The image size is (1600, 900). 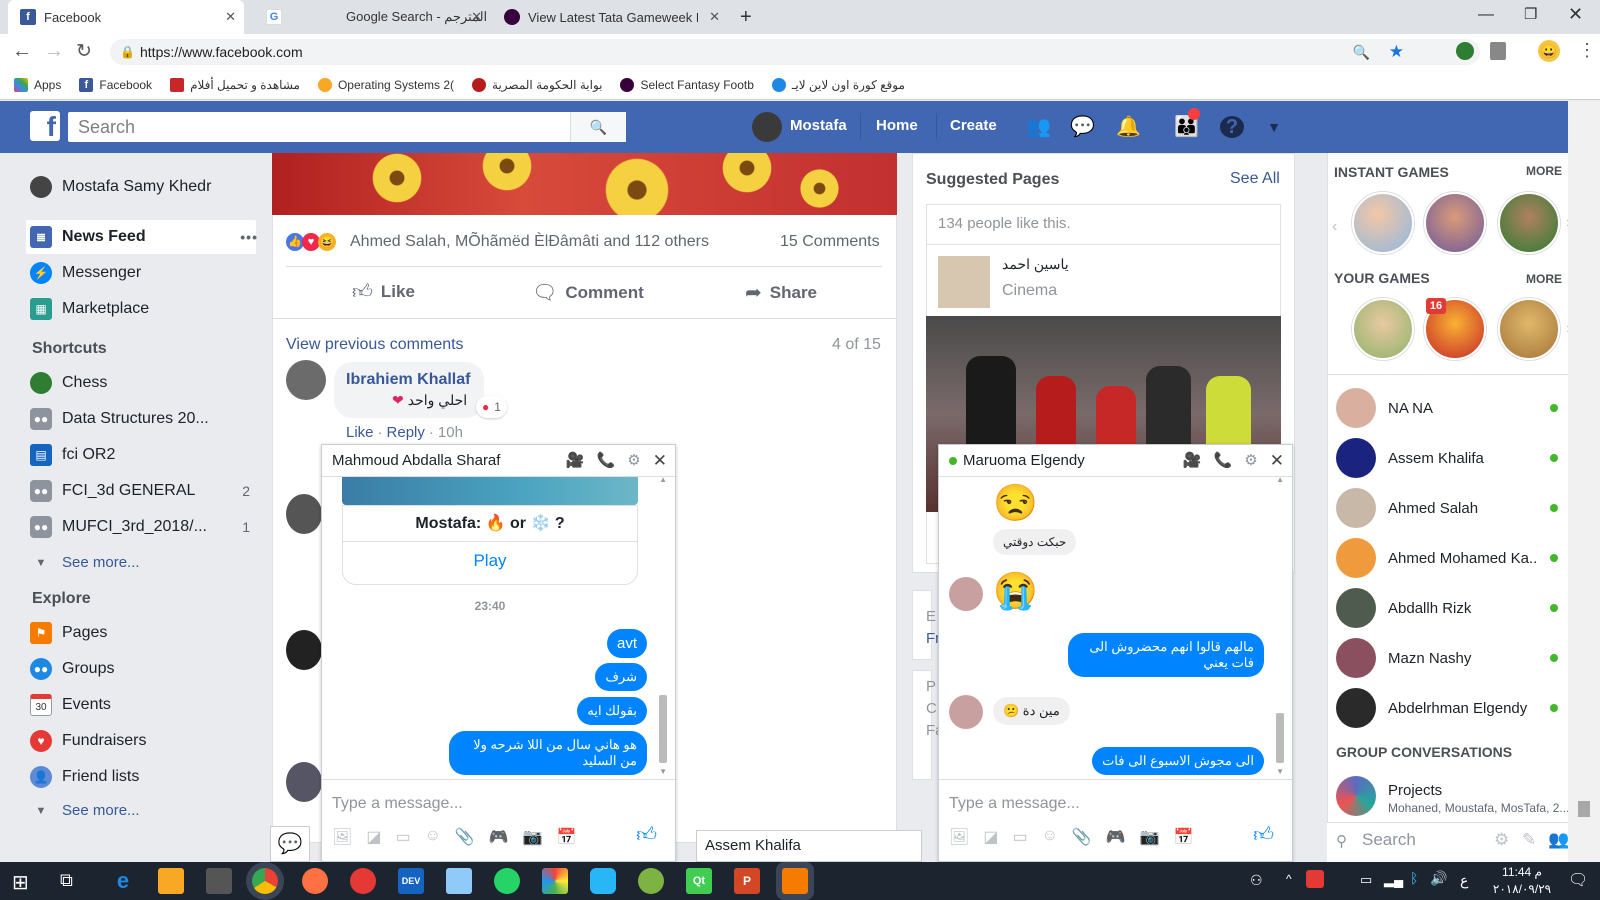 I want to click on shortcut-chess: Chess, so click(x=140, y=383).